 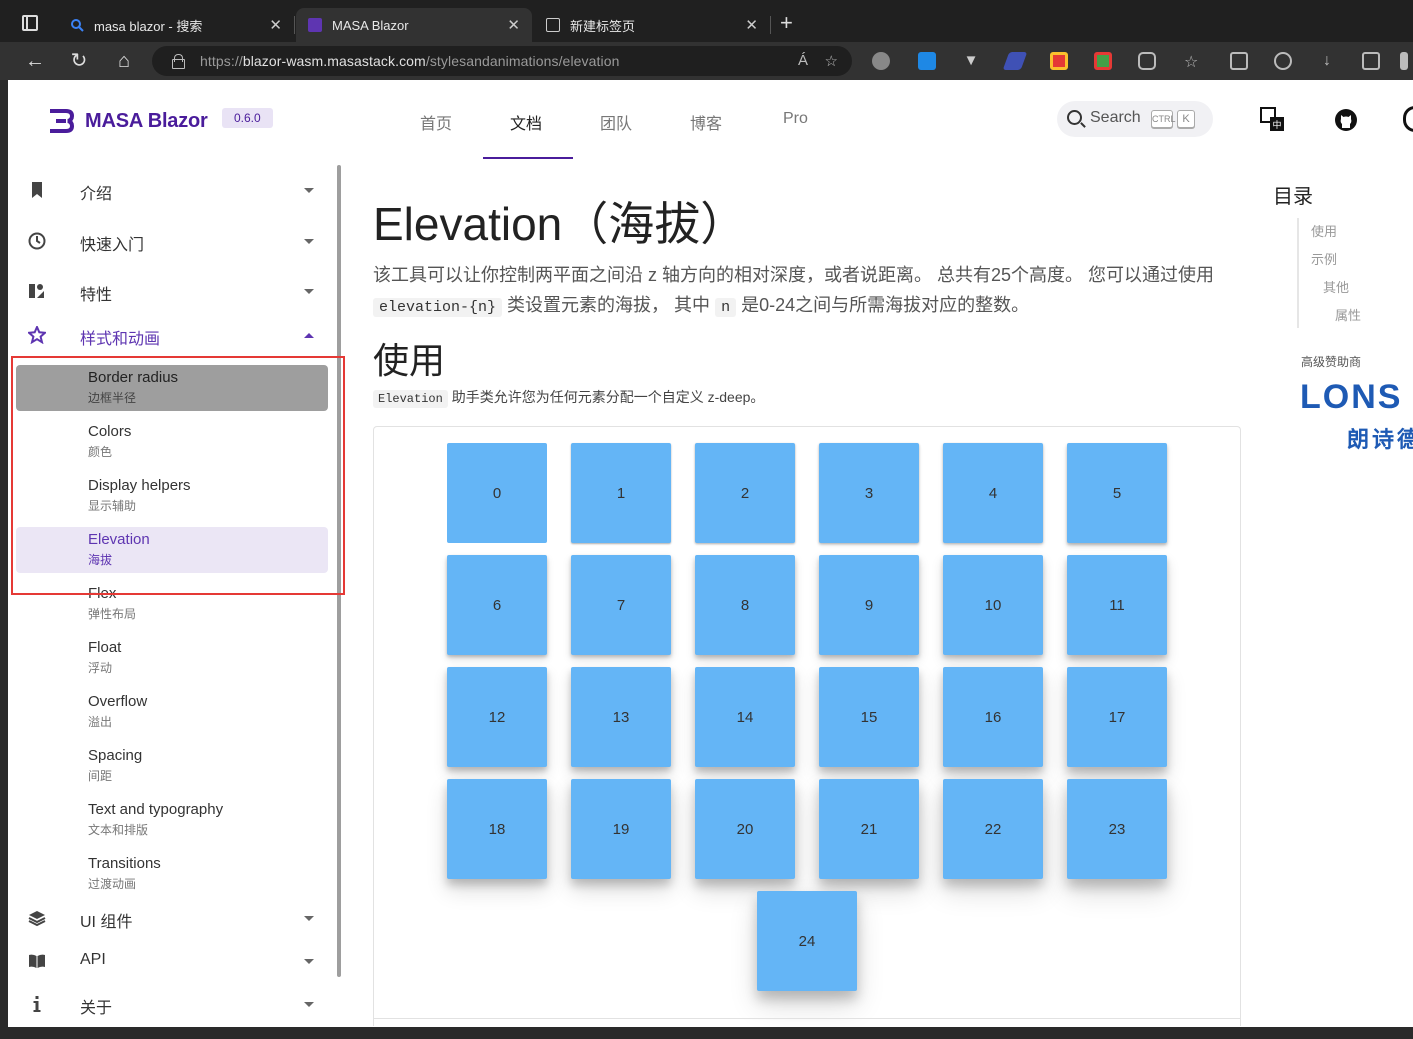 I want to click on newtab-icon, so click(x=553, y=25).